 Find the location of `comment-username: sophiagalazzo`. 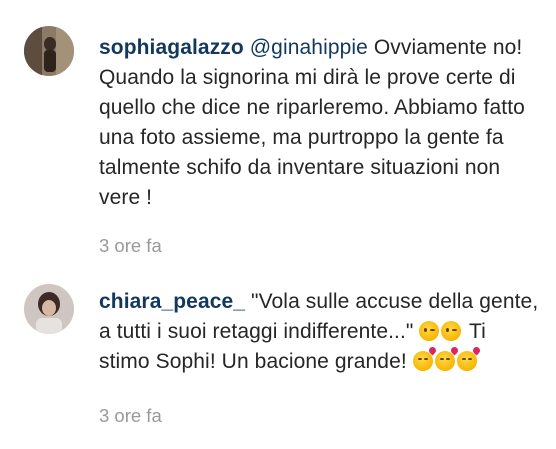

comment-username: sophiagalazzo is located at coordinates (171, 47).